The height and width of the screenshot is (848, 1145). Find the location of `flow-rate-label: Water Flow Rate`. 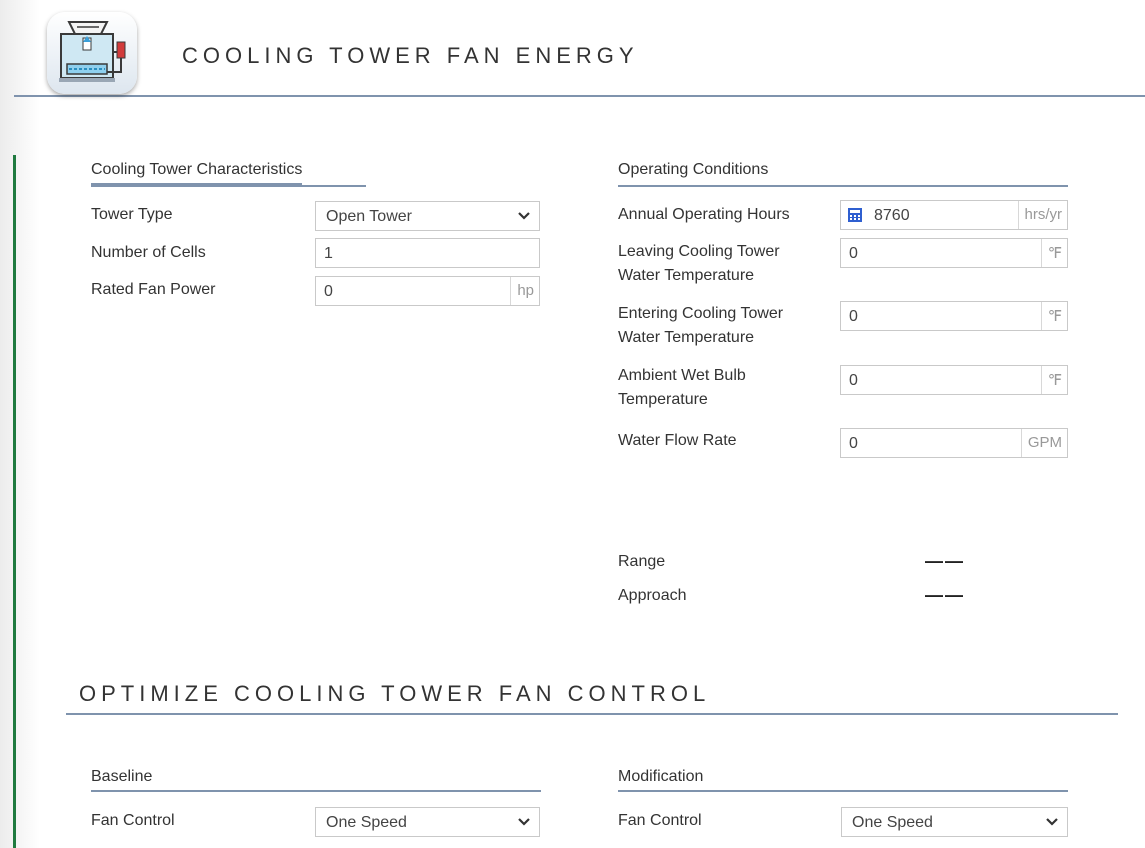

flow-rate-label: Water Flow Rate is located at coordinates (677, 440).